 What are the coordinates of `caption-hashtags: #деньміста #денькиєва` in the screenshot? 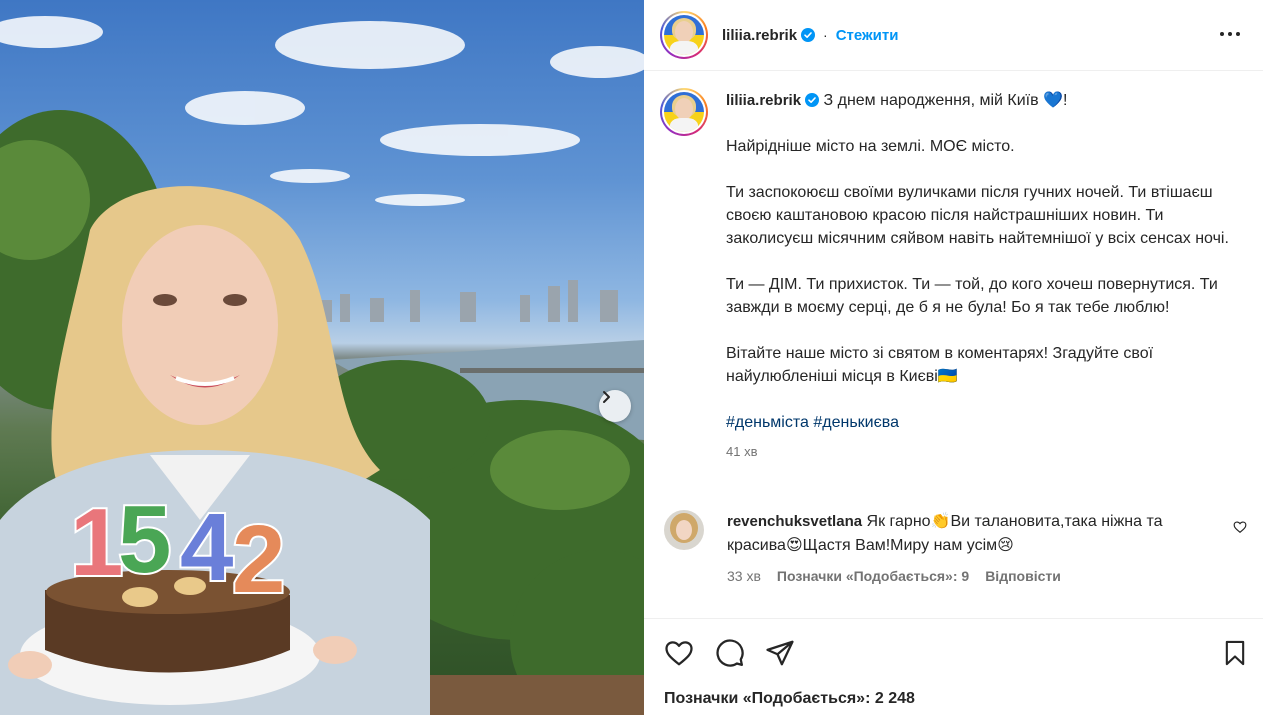 It's located at (986, 422).